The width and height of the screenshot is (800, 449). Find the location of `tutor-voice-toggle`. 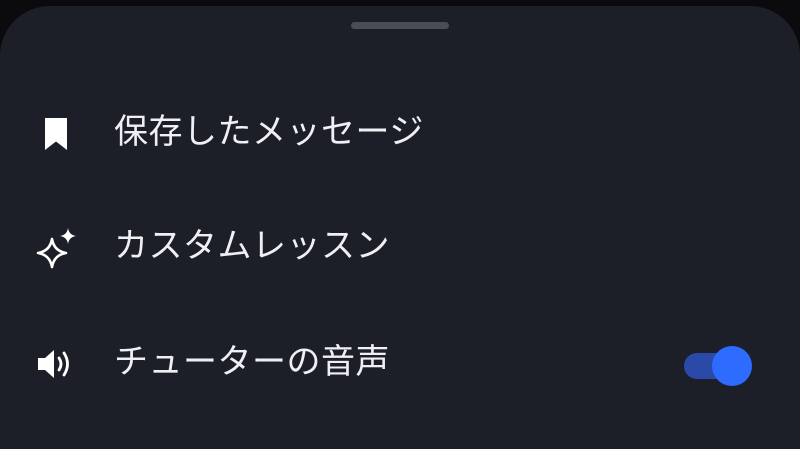

tutor-voice-toggle is located at coordinates (720, 366).